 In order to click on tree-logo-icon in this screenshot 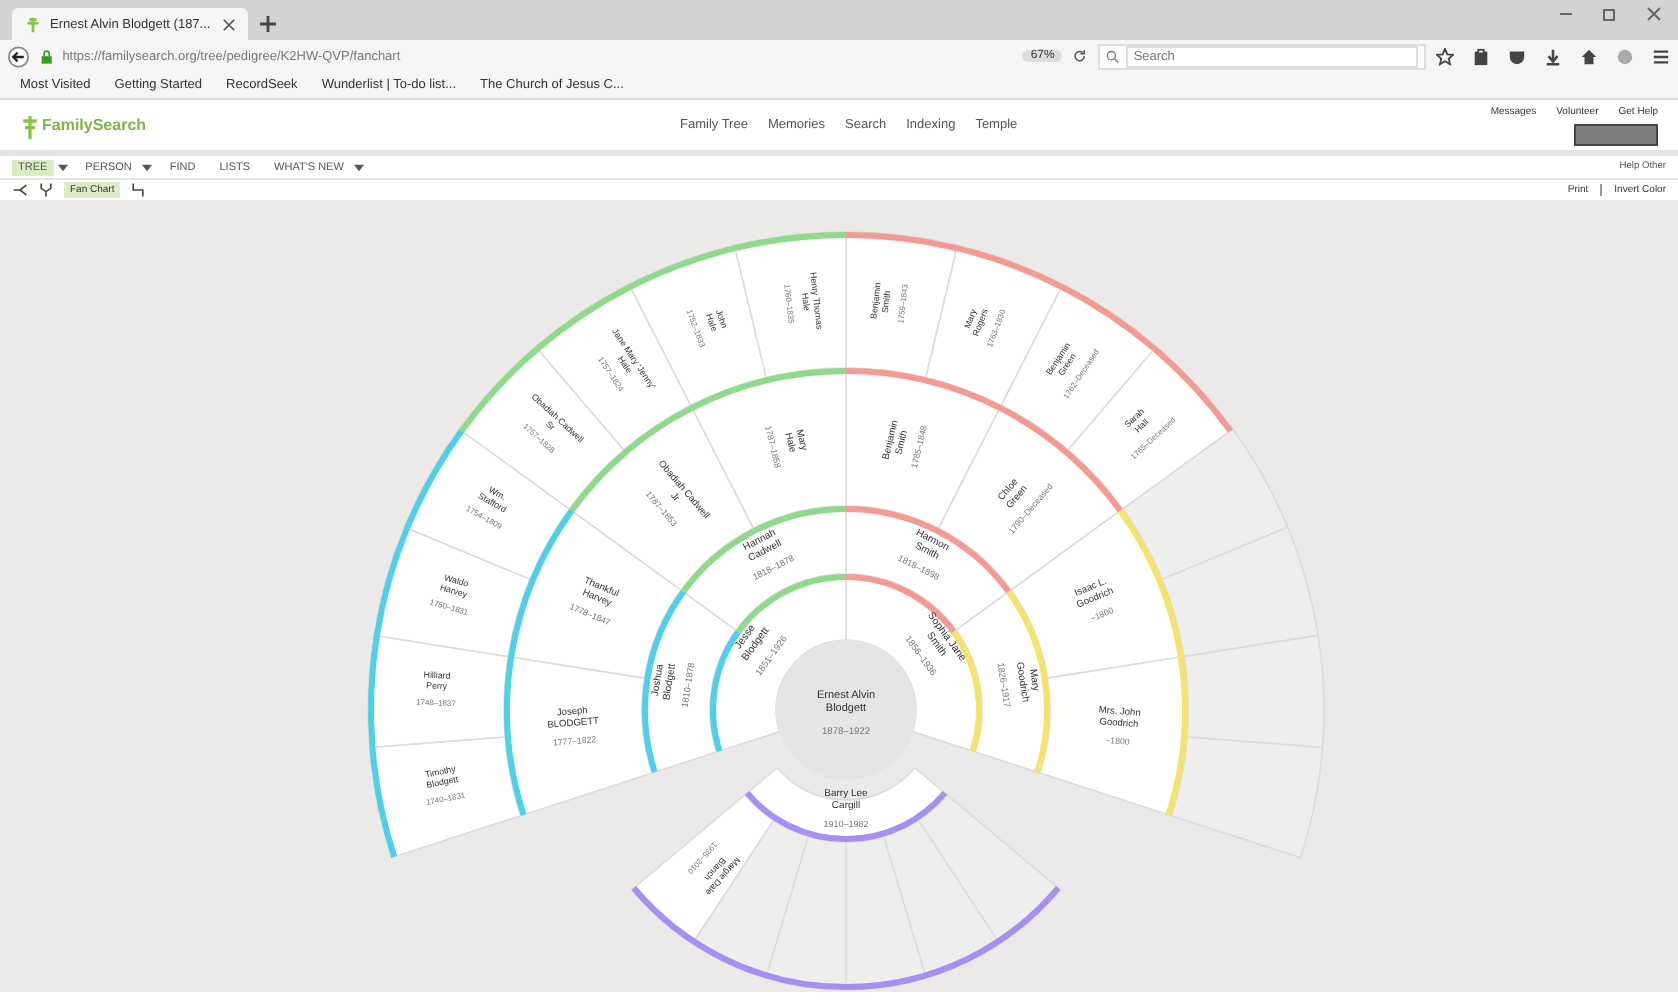, I will do `click(30, 125)`.